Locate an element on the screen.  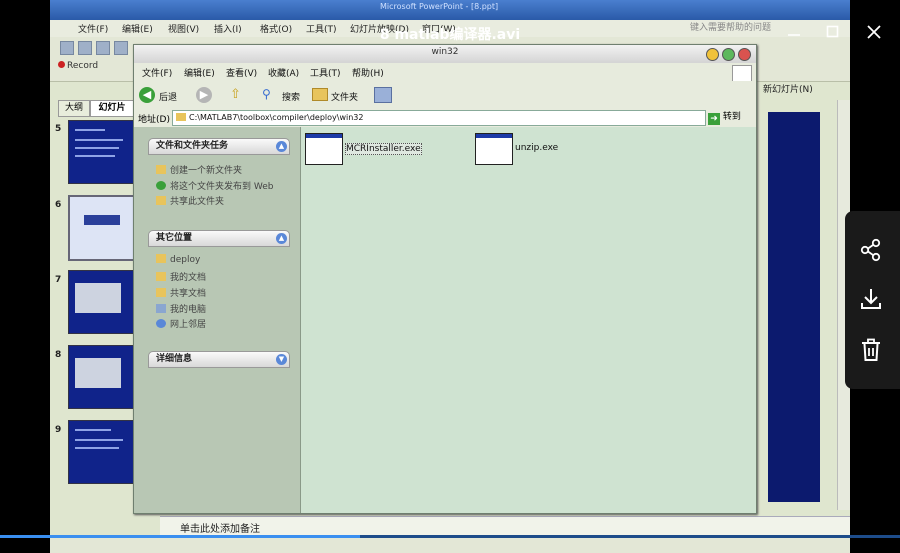
menu-tools: 工具(T) is located at coordinates (325, 72).